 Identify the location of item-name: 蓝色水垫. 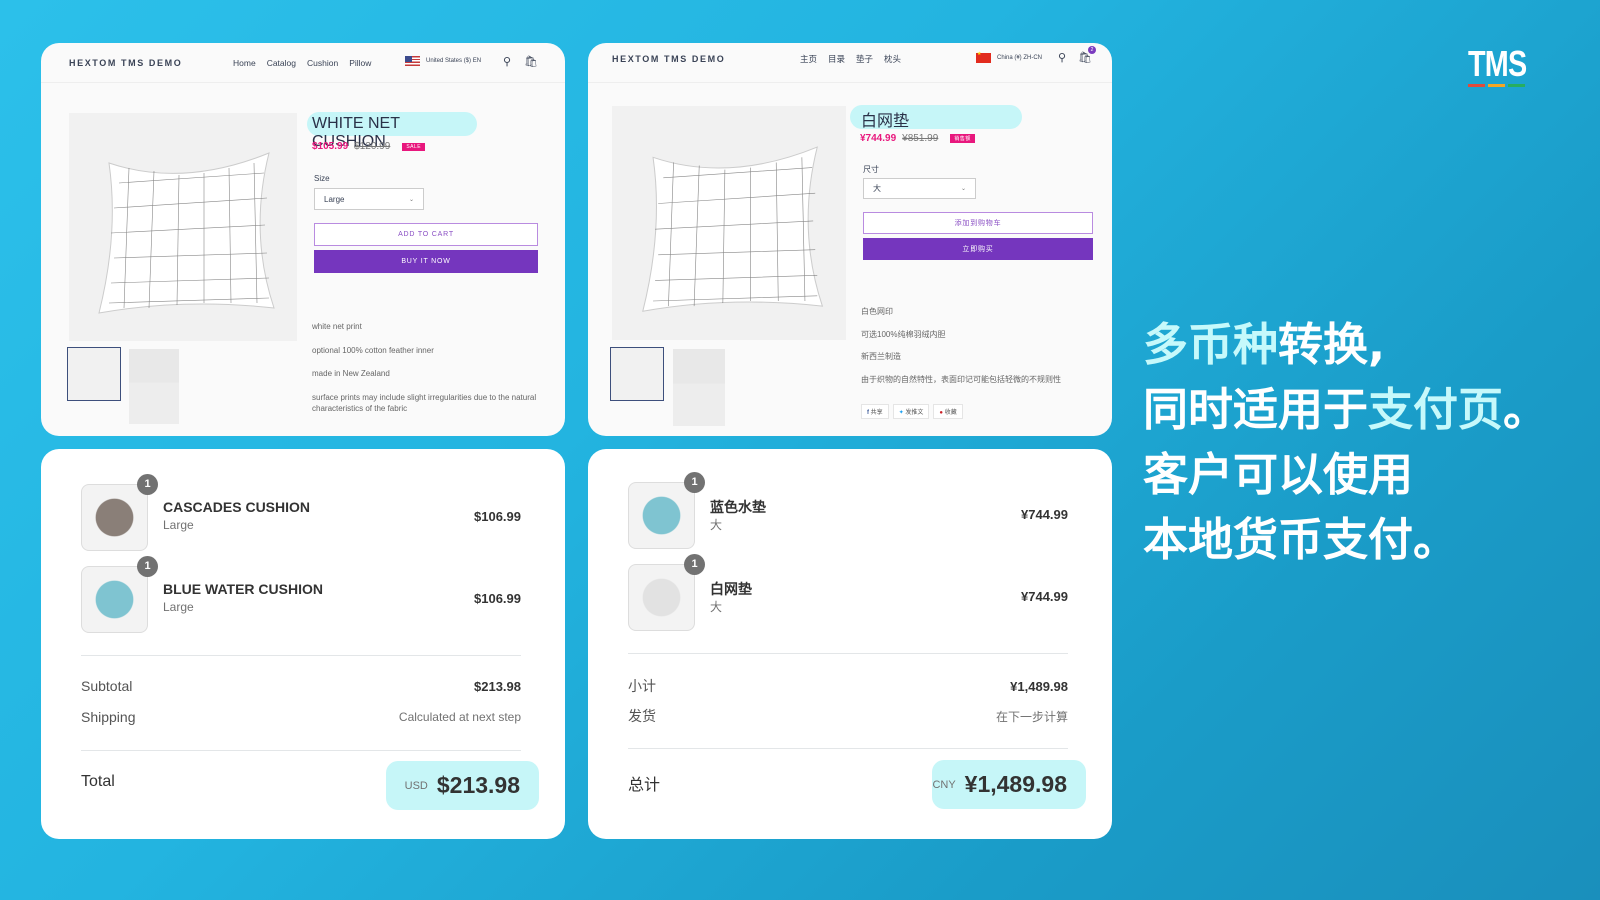
(738, 507).